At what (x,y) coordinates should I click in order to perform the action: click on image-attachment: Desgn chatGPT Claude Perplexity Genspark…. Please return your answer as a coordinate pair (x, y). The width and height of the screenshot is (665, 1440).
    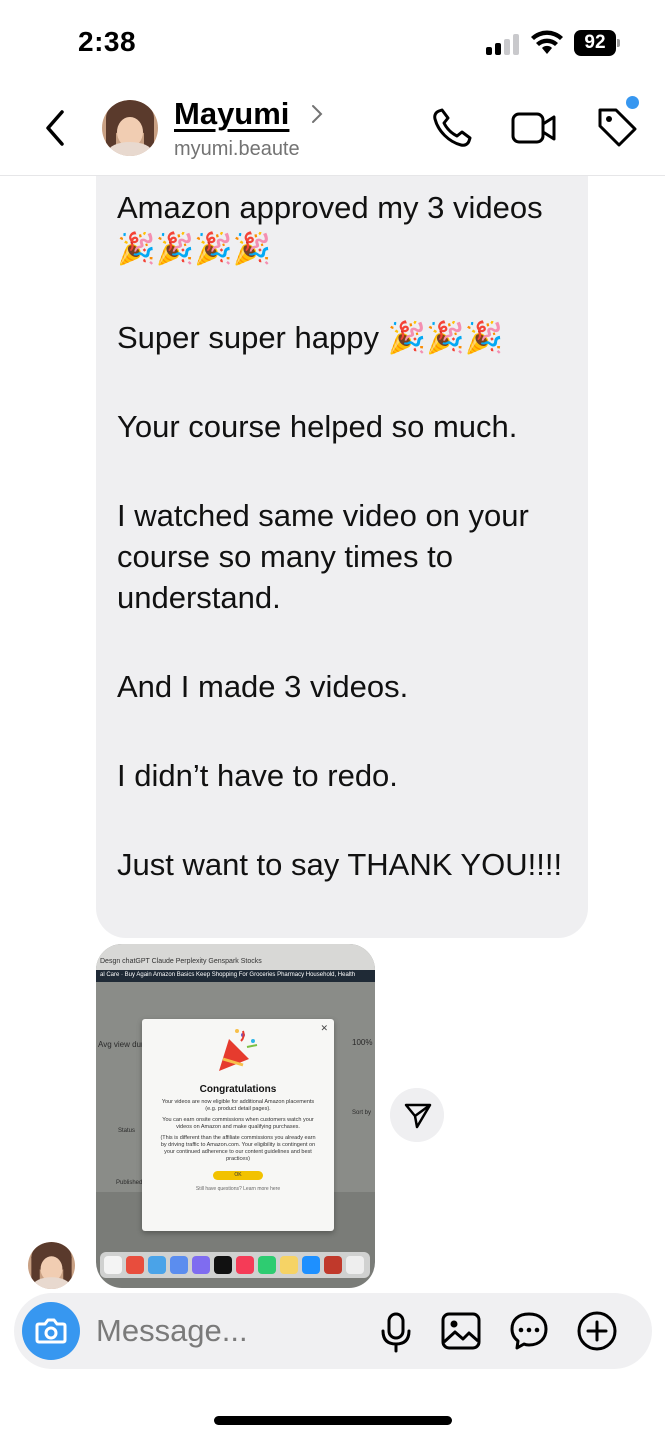
    Looking at the image, I should click on (235, 1116).